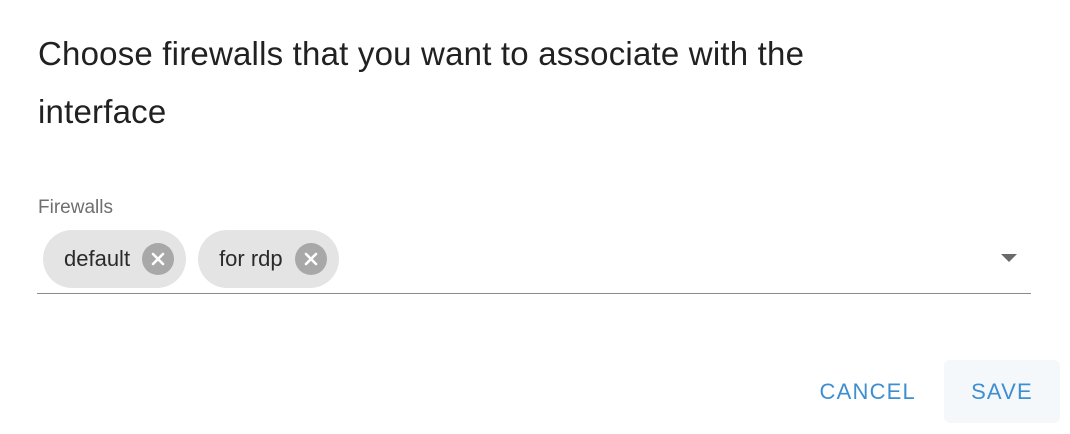  Describe the element at coordinates (191, 259) in the screenshot. I see `selected-chips: default for rdp` at that location.